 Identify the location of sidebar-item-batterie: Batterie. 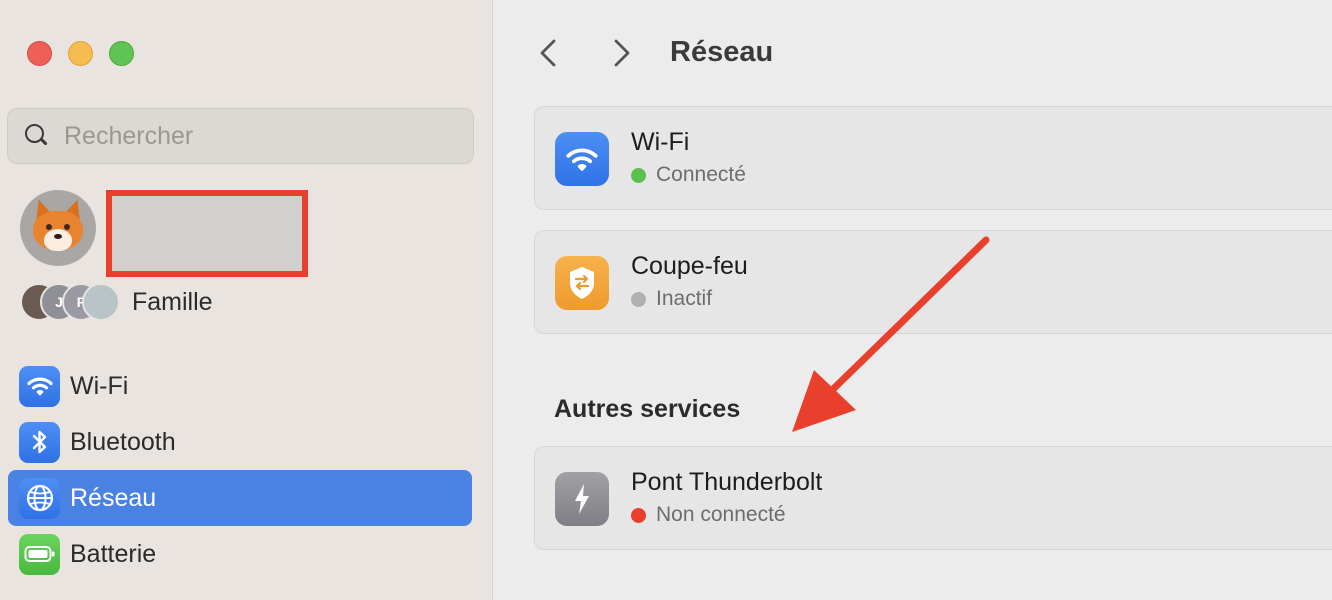
(240, 554).